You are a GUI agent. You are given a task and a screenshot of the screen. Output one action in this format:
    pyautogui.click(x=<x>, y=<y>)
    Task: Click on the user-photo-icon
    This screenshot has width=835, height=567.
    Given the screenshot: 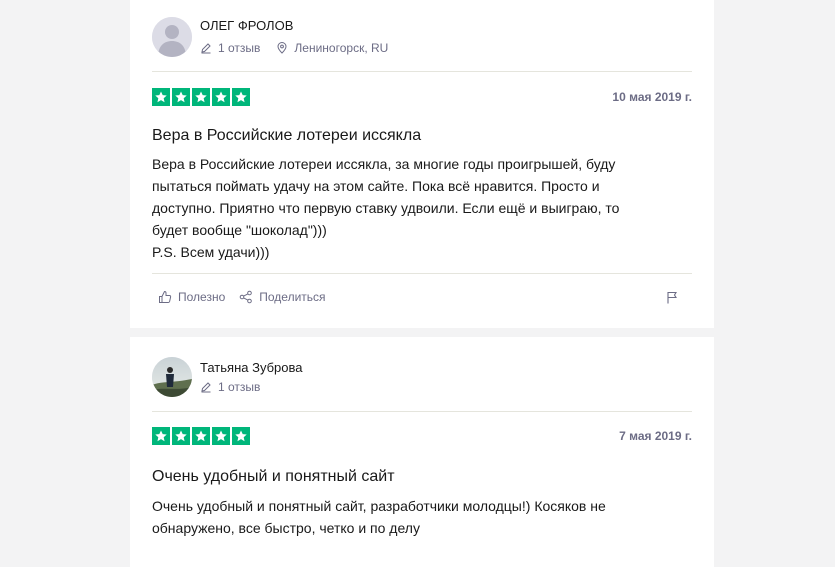 What is the action you would take?
    pyautogui.click(x=172, y=377)
    